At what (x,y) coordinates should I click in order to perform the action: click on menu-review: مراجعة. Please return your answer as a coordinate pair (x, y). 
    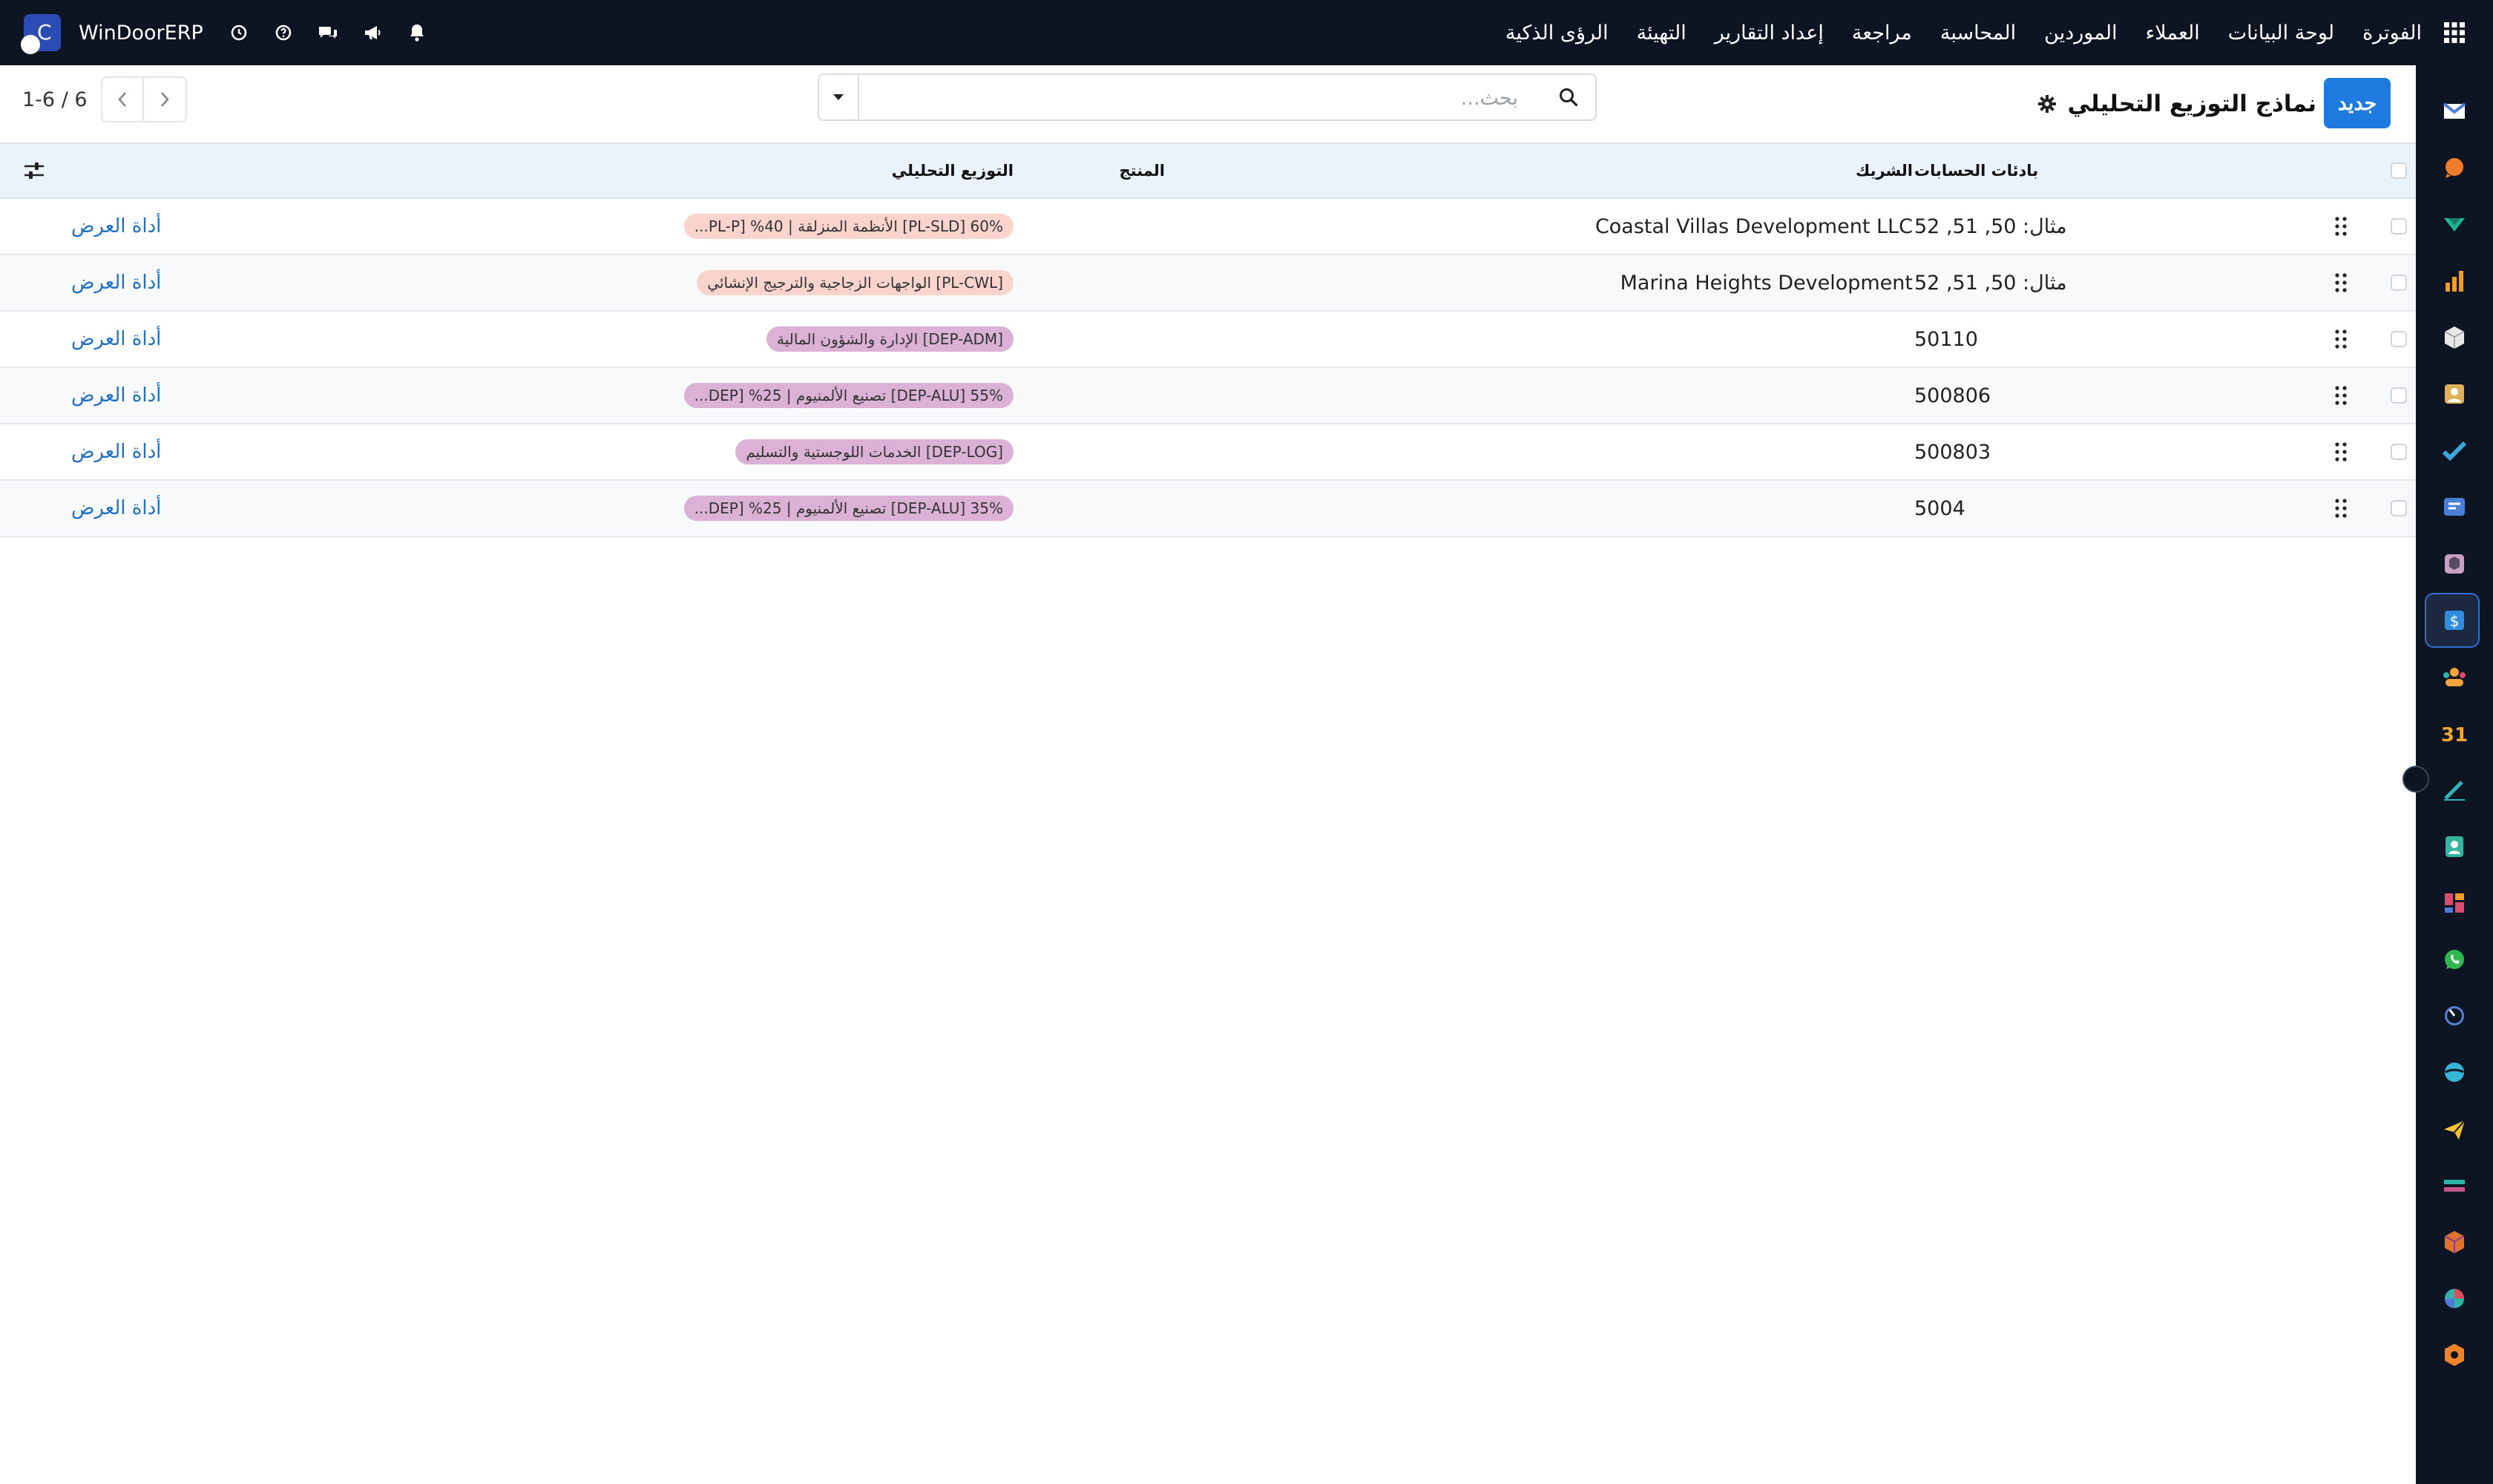
    Looking at the image, I should click on (1882, 33).